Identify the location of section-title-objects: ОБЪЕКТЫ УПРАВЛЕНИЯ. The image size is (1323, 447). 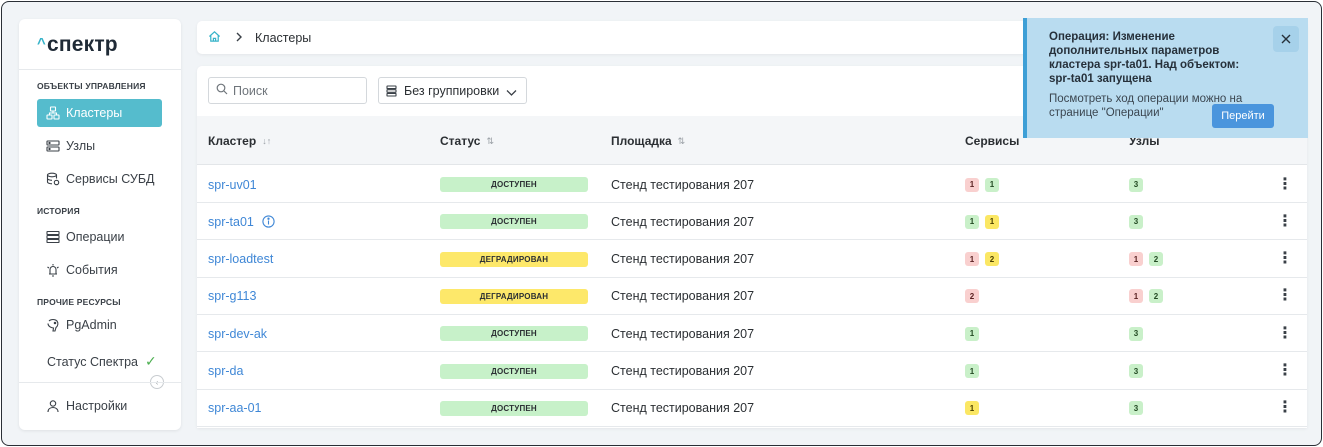
(91, 86).